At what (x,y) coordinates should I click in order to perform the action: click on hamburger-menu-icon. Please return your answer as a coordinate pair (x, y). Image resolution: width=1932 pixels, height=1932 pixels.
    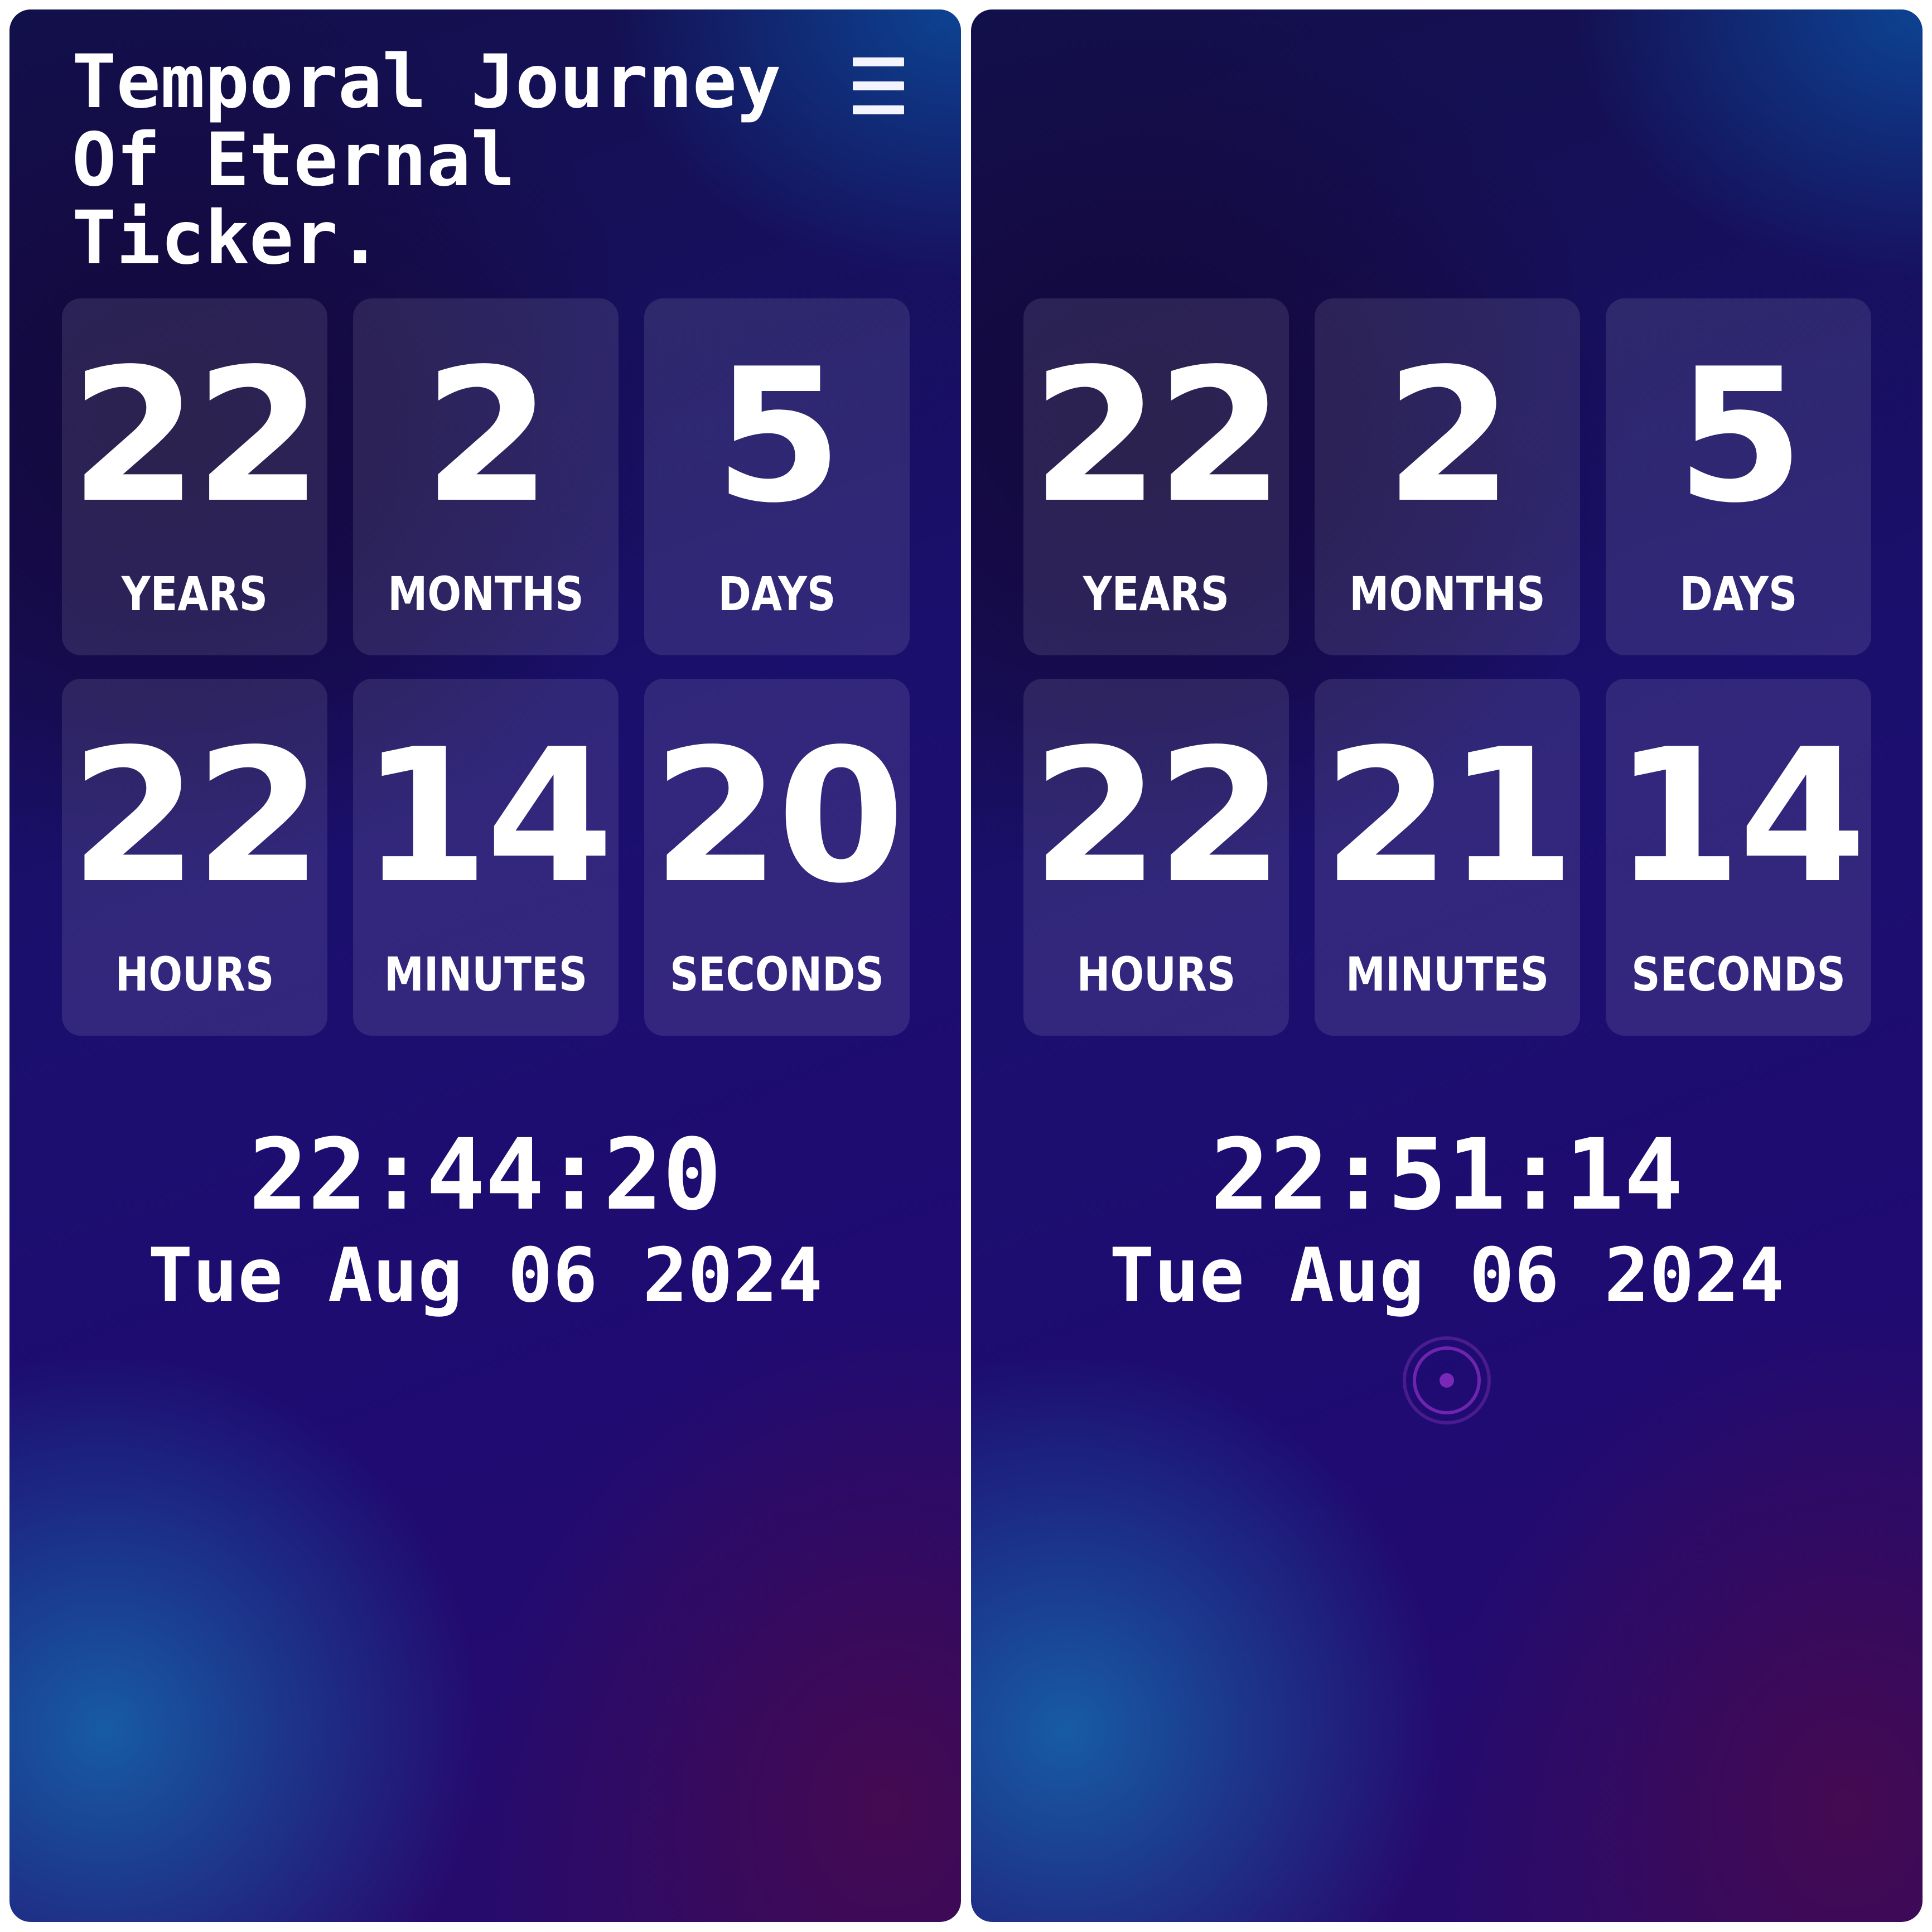
    Looking at the image, I should click on (879, 88).